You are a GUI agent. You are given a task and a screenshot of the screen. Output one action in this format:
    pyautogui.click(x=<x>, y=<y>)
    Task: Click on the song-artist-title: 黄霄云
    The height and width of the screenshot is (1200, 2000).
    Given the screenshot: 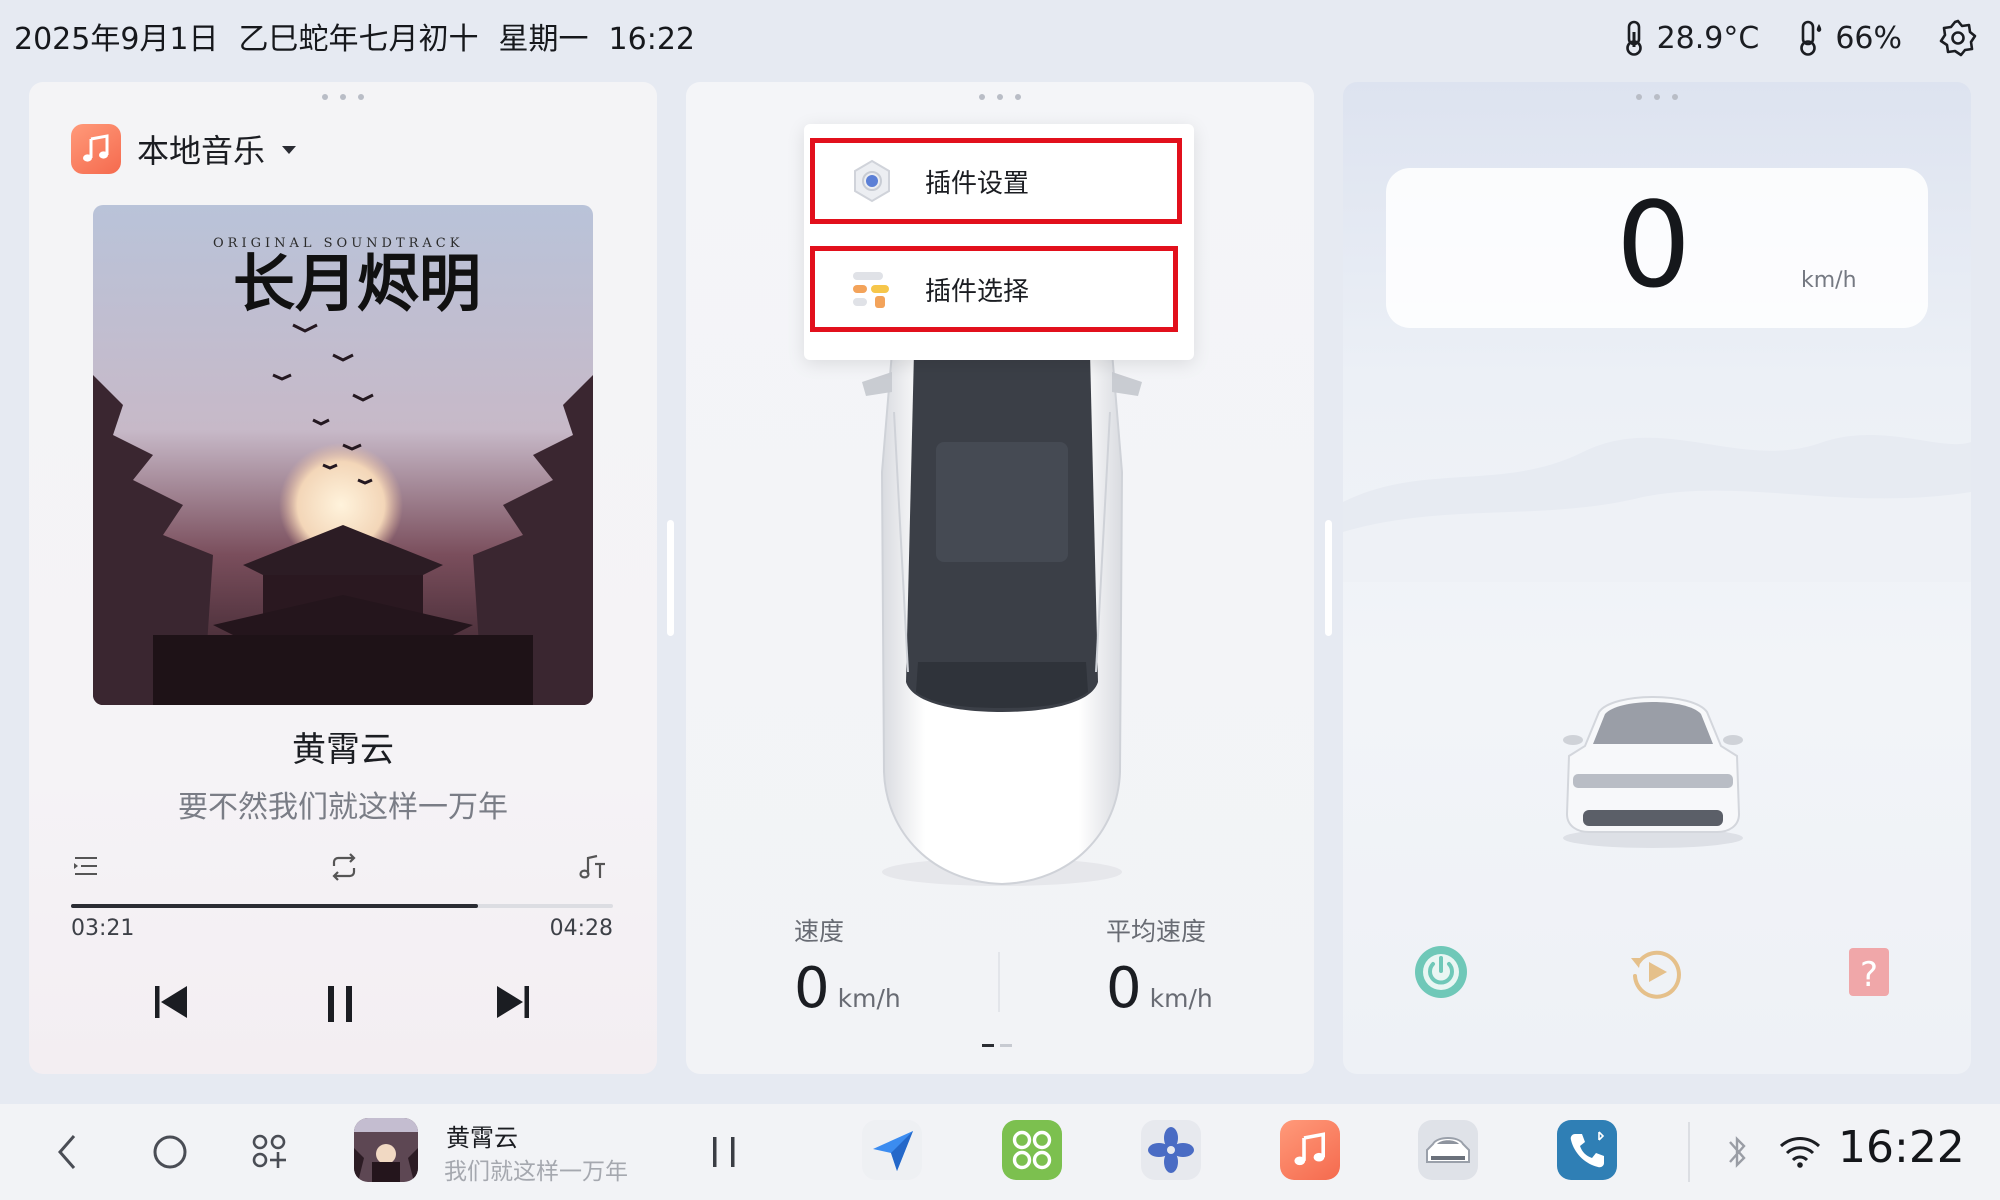 What is the action you would take?
    pyautogui.click(x=343, y=750)
    